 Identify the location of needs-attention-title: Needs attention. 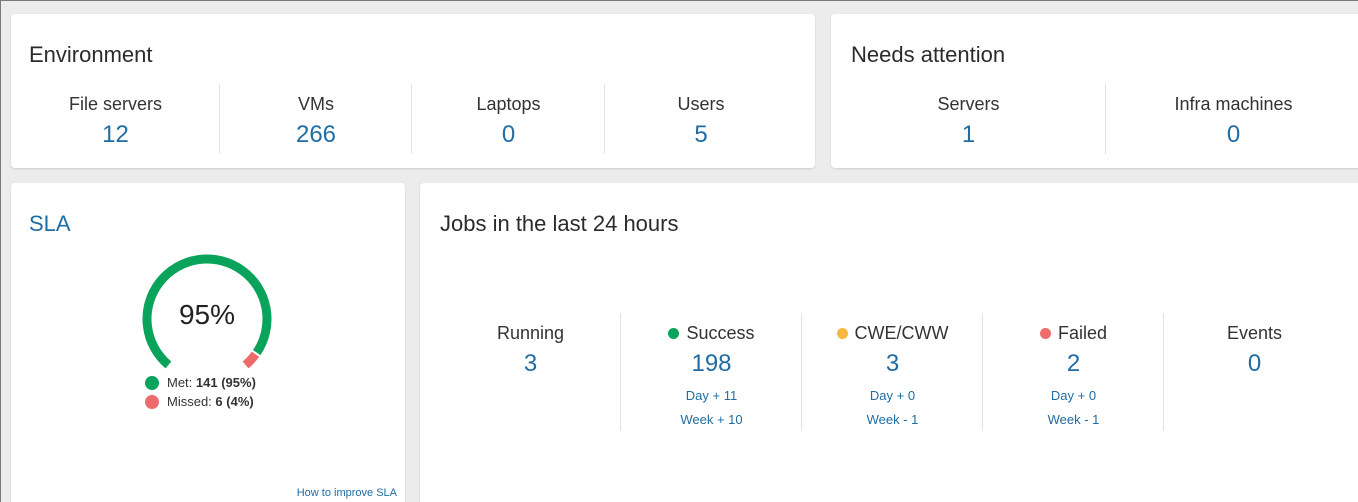
(928, 54).